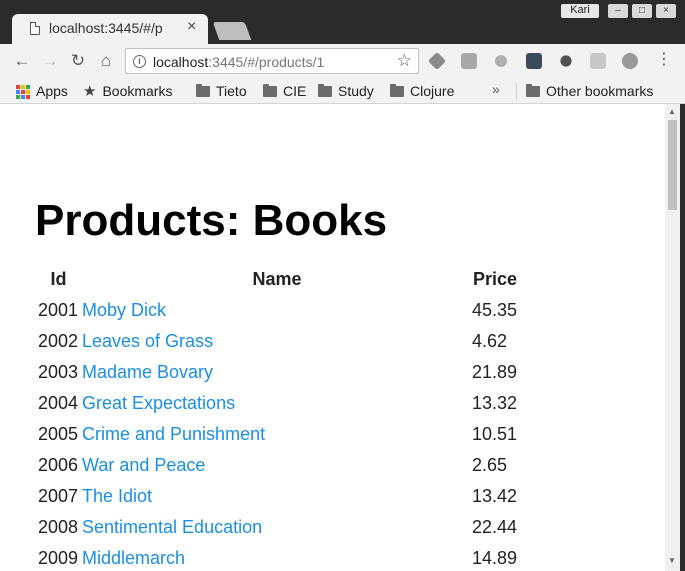  What do you see at coordinates (58, 527) in the screenshot?
I see `product-id: 2008` at bounding box center [58, 527].